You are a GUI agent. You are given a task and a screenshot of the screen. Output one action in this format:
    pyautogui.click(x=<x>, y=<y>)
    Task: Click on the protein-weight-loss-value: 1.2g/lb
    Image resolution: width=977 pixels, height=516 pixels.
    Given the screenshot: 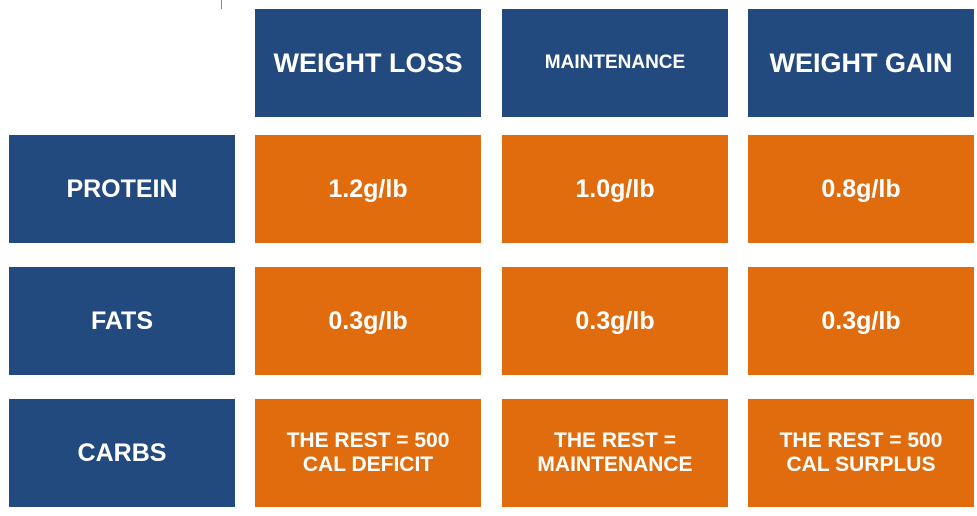 What is the action you would take?
    pyautogui.click(x=368, y=189)
    